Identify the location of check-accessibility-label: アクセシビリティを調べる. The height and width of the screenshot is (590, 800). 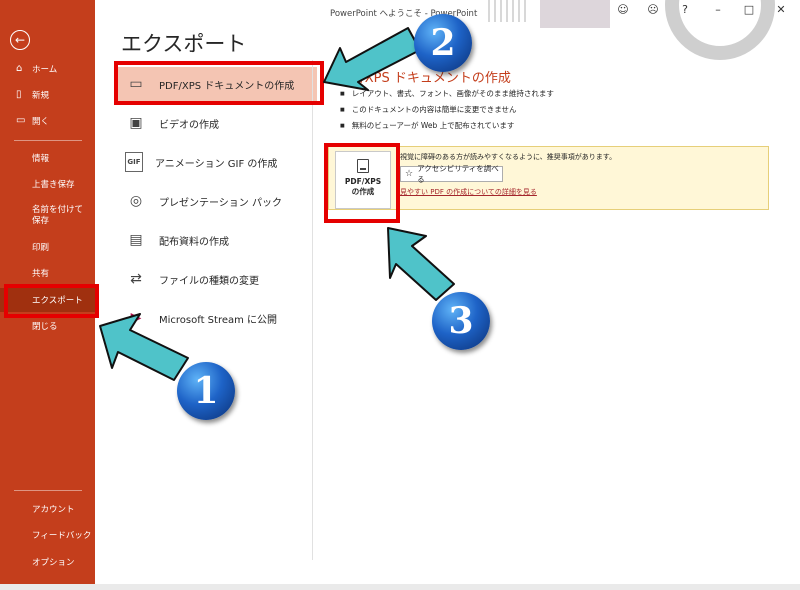
(458, 174).